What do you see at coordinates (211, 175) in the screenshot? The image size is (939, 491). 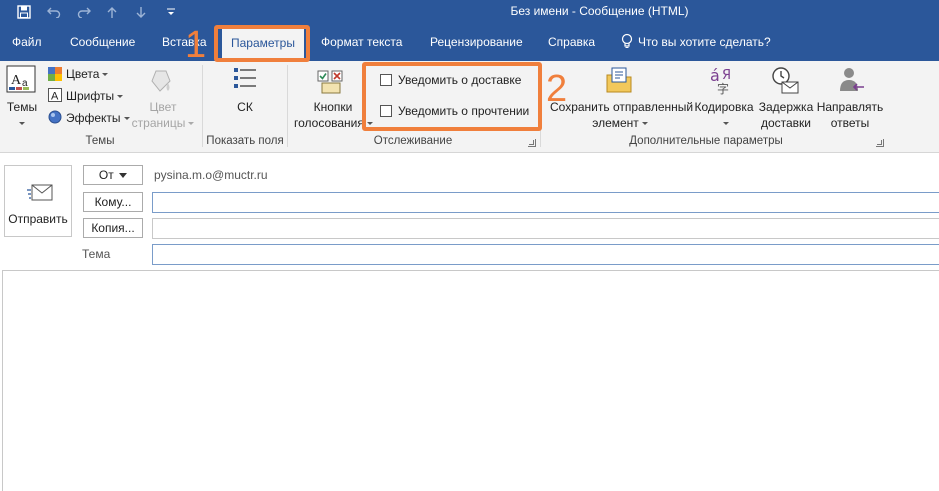 I see `from-address: pysina.m.o@muctr.ru` at bounding box center [211, 175].